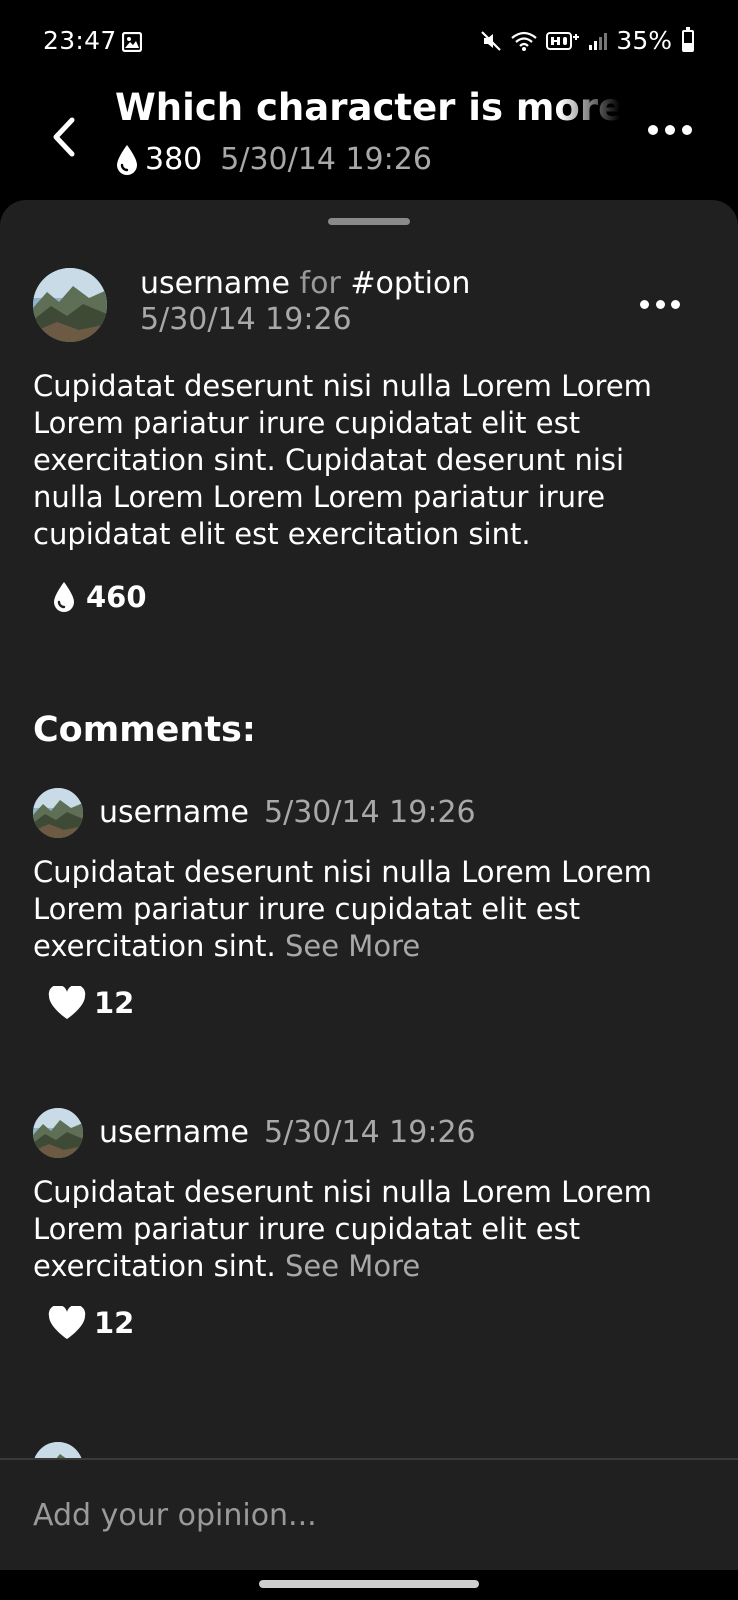  I want to click on post-vote-count: 460, so click(116, 597).